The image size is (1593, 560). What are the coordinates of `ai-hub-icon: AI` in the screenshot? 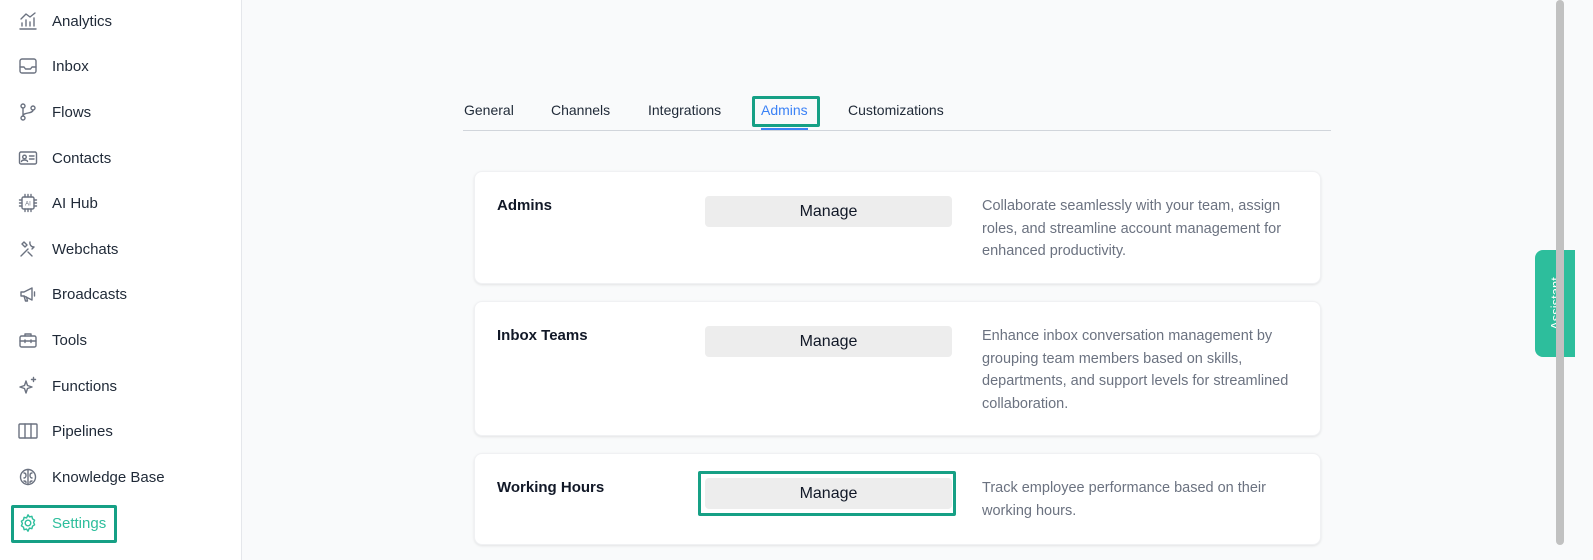 It's located at (28, 203).